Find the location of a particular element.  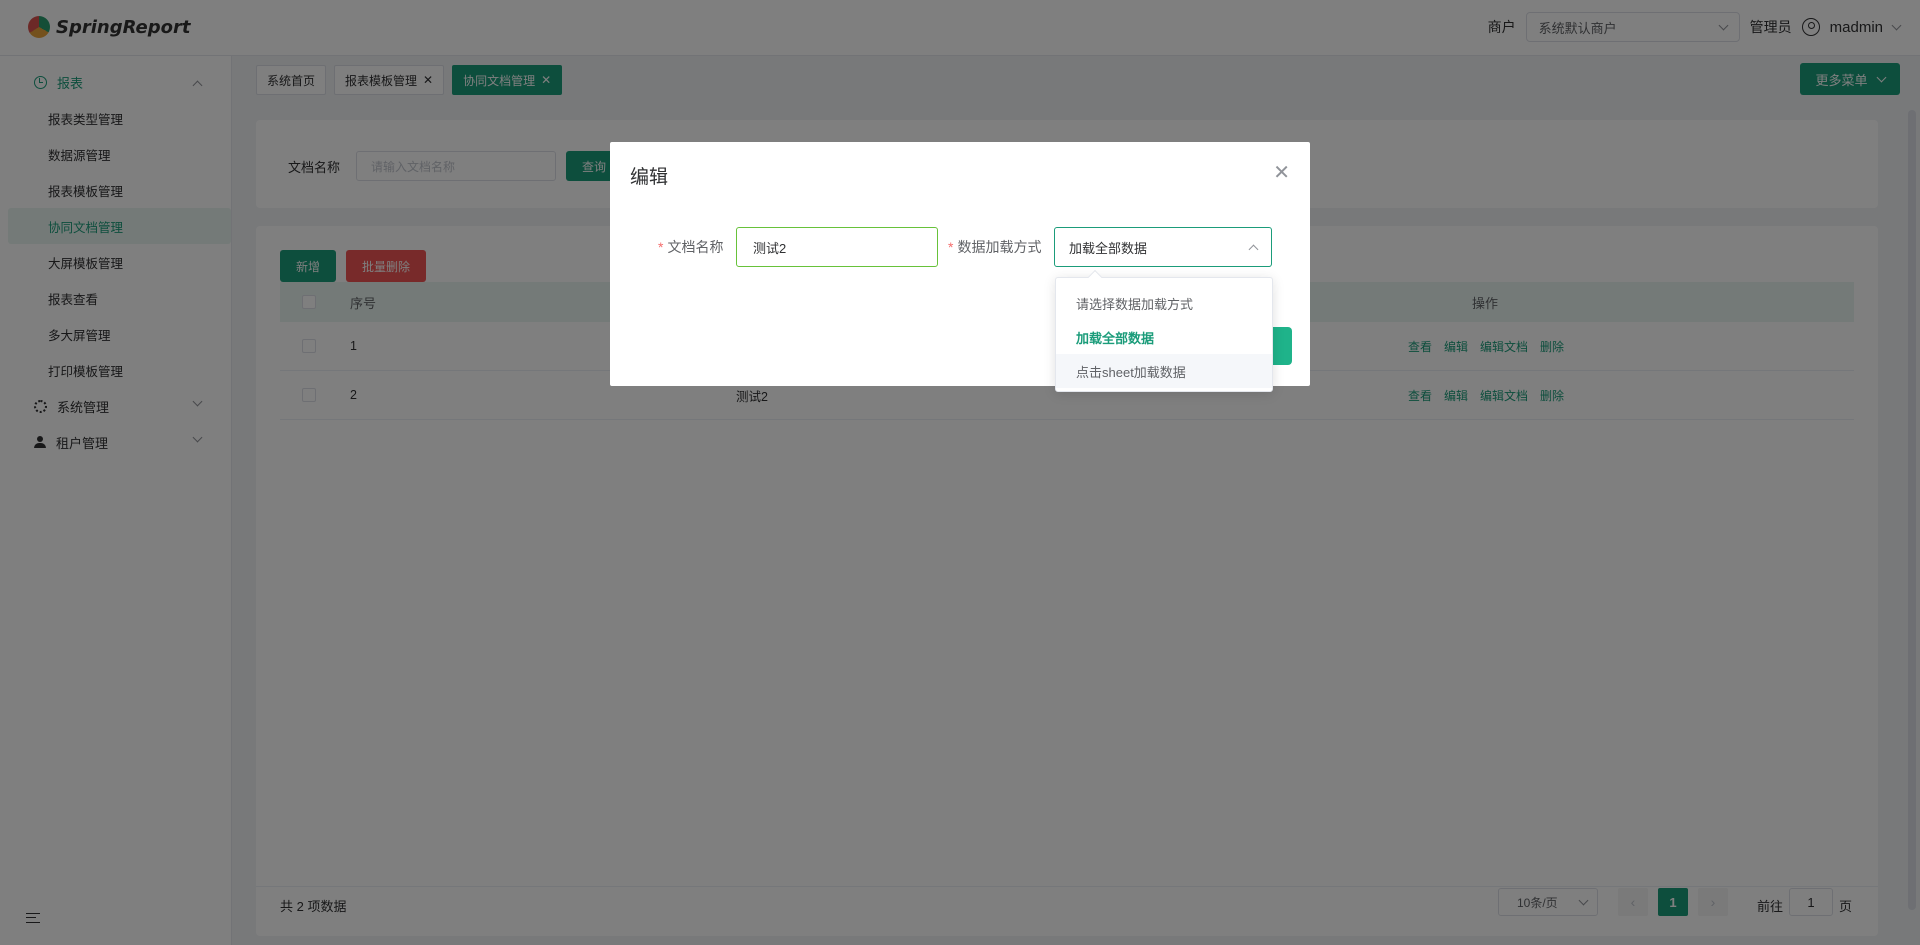

name-label: * 文档名称 is located at coordinates (691, 247).